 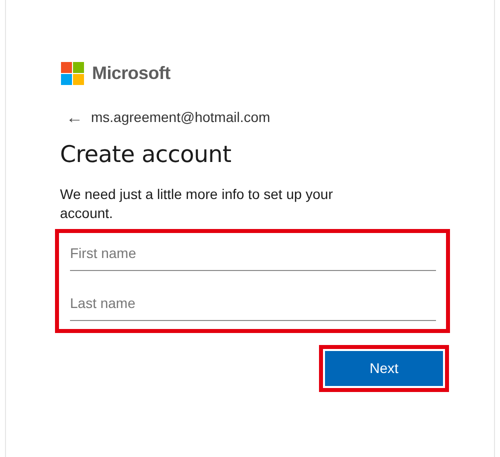 What do you see at coordinates (131, 73) in the screenshot?
I see `brand-name: Microsoft` at bounding box center [131, 73].